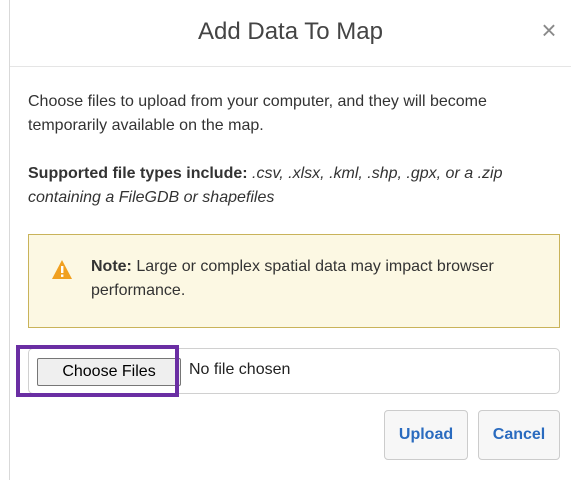  I want to click on warning-icon, so click(62, 269).